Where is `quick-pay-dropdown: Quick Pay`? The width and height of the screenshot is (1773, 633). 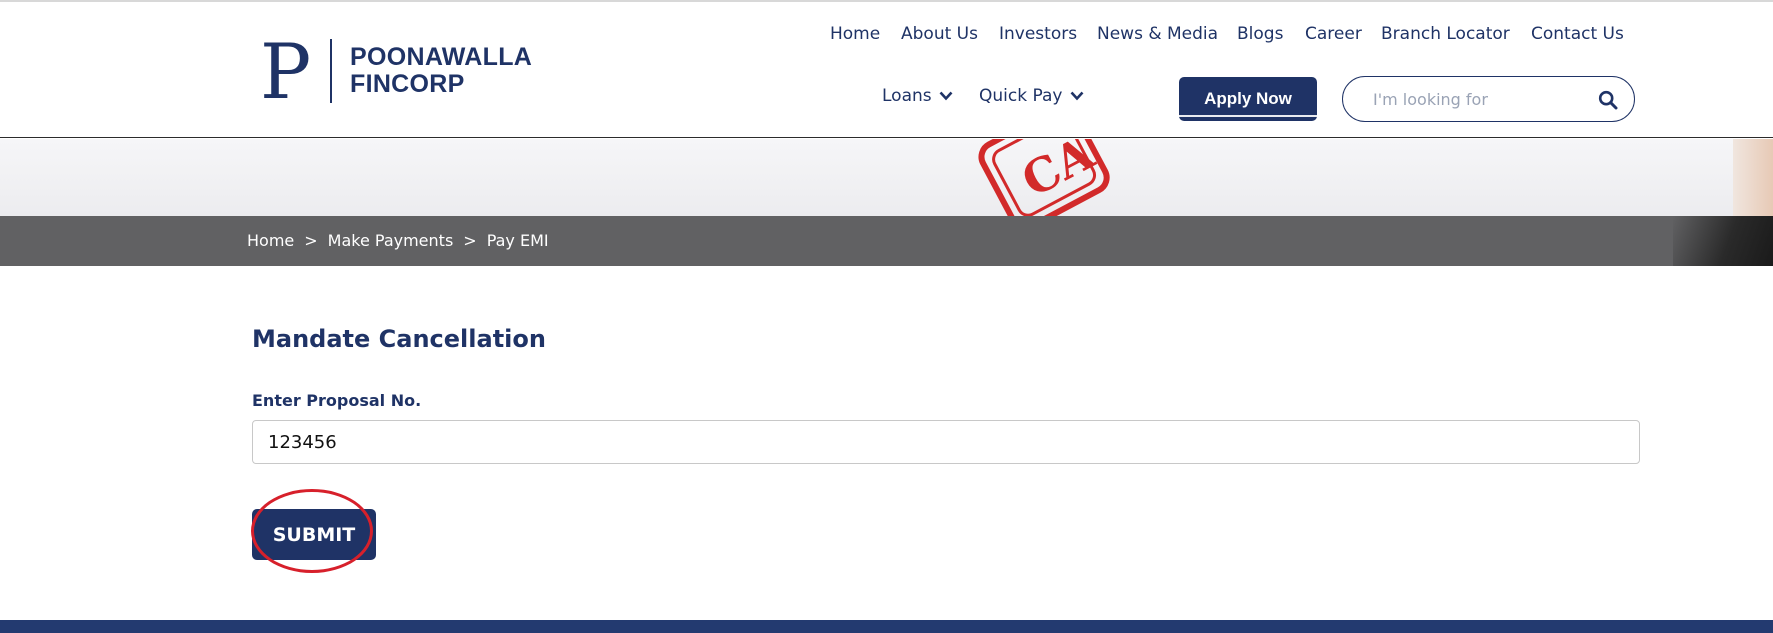 quick-pay-dropdown: Quick Pay is located at coordinates (1031, 96).